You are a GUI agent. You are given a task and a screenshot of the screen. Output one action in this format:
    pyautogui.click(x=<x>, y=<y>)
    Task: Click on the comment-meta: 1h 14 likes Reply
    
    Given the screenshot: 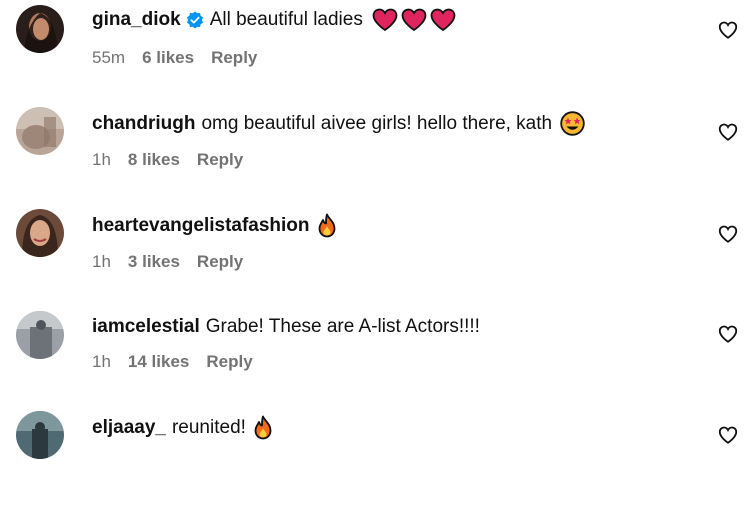 What is the action you would take?
    pyautogui.click(x=181, y=362)
    